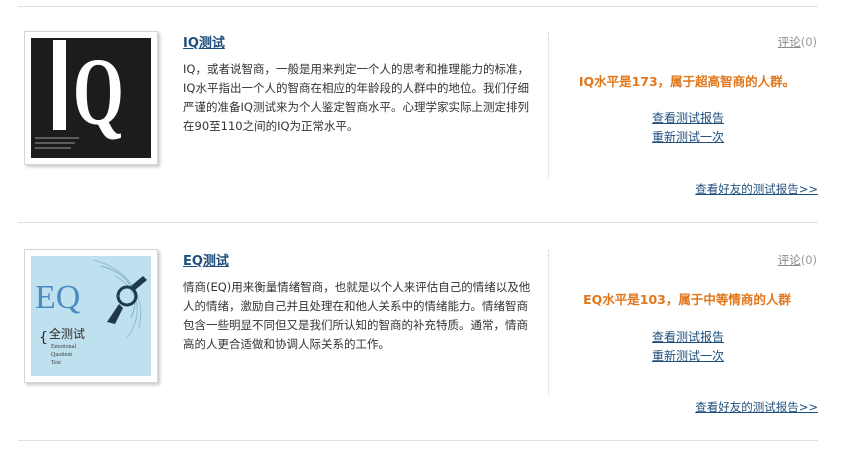 Image resolution: width=854 pixels, height=449 pixels. Describe the element at coordinates (61, 355) in the screenshot. I see `svg-text: Quotient` at that location.